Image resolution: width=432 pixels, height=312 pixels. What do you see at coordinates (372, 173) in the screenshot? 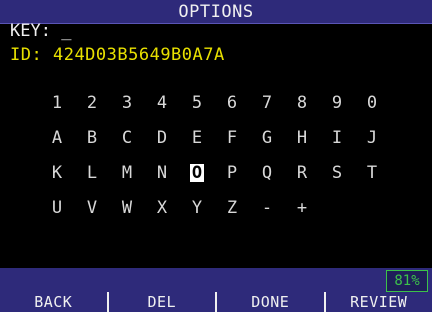
I see `key-T: T` at bounding box center [372, 173].